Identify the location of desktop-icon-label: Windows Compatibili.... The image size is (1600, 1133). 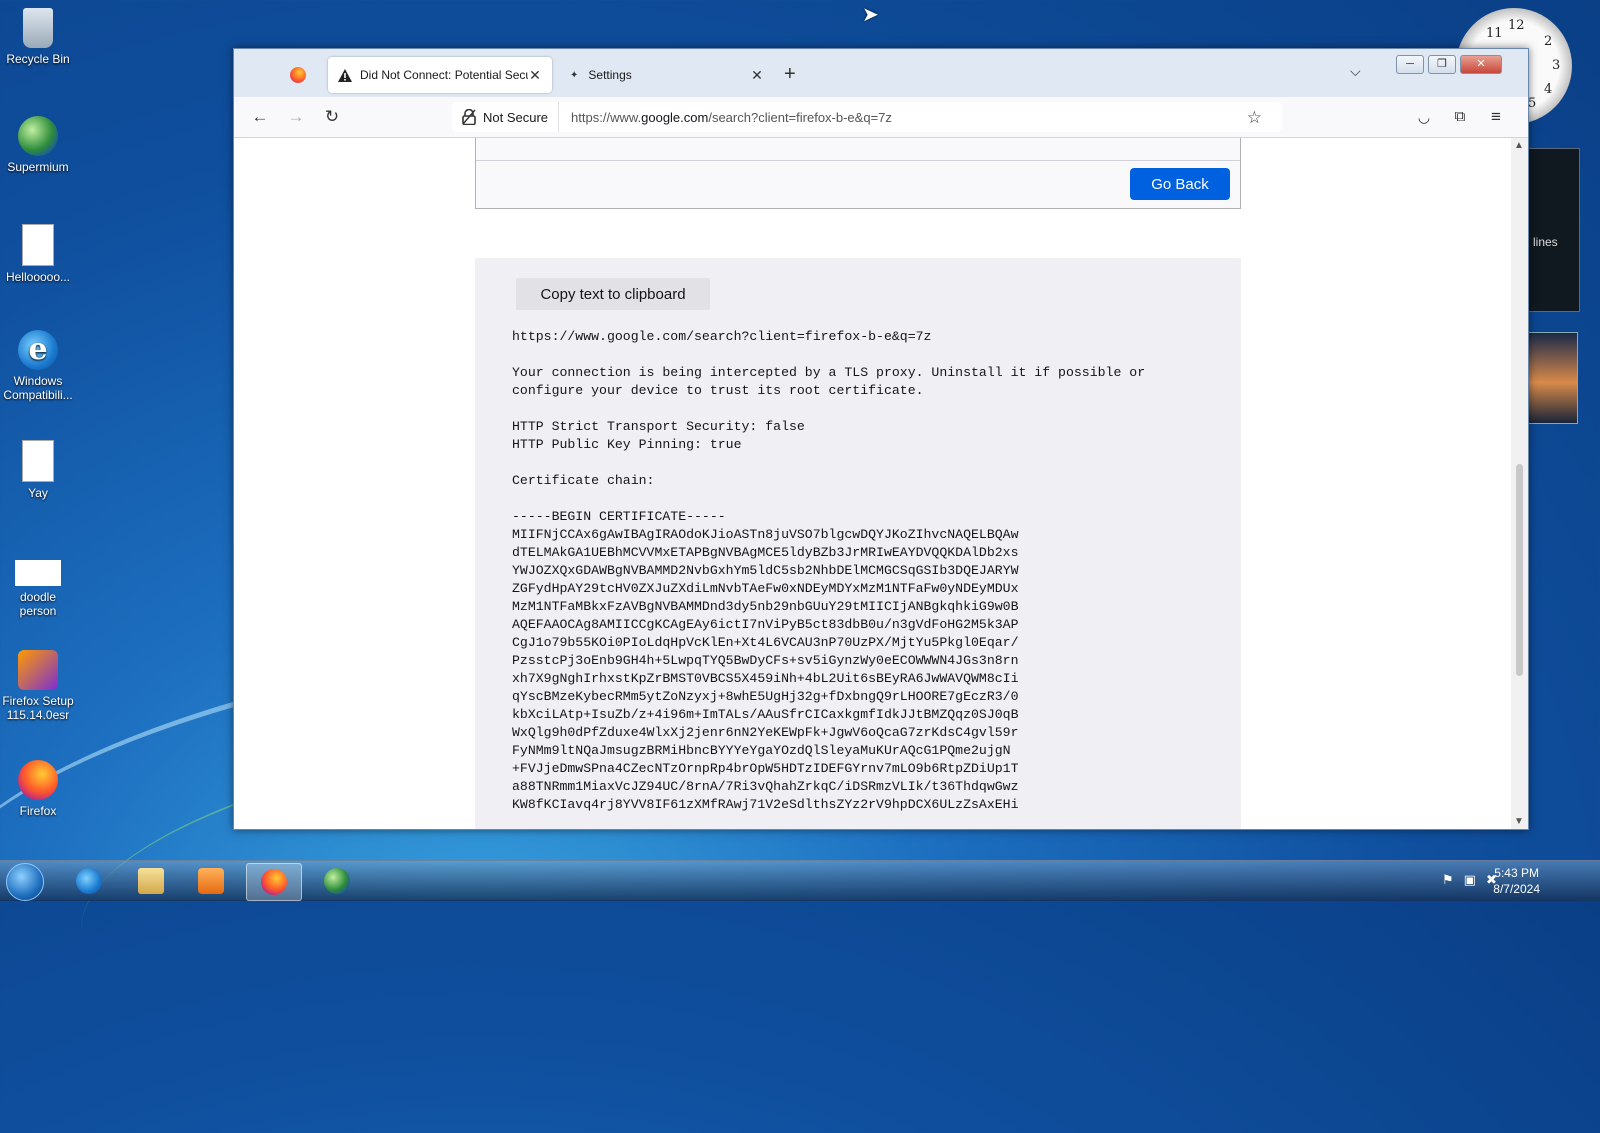
(38, 388).